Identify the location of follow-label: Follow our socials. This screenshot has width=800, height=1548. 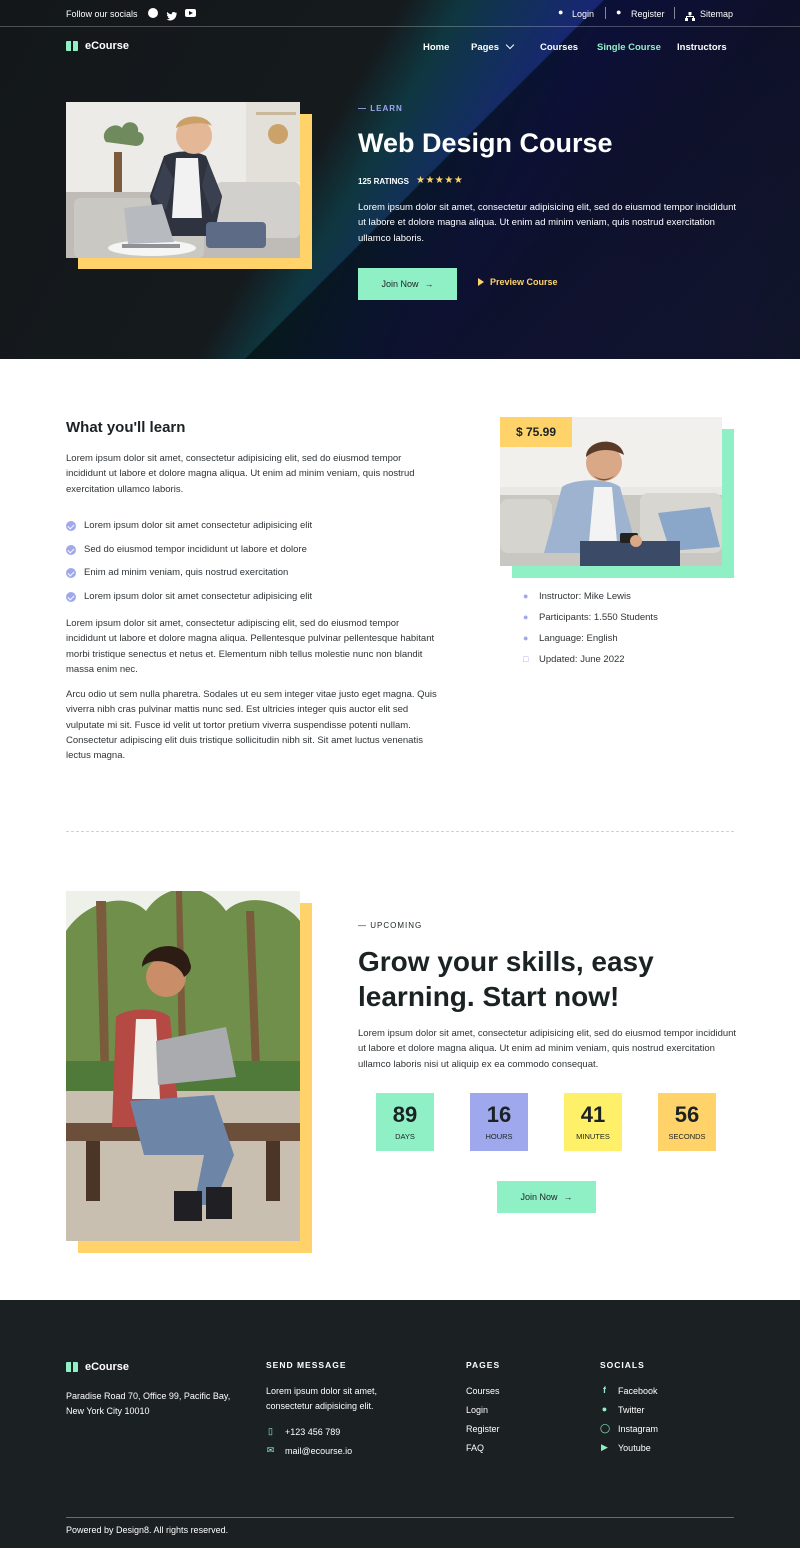
(102, 14).